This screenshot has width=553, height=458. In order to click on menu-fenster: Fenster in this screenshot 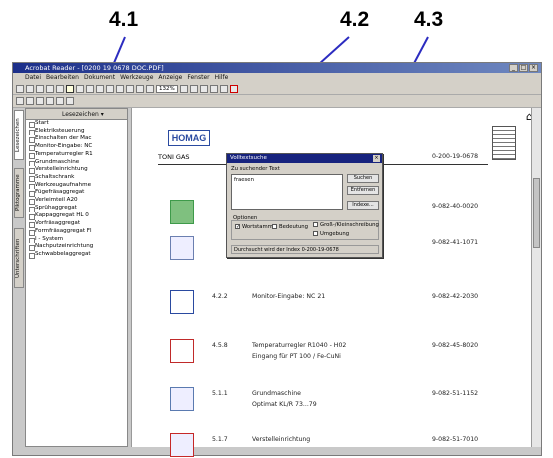, I will do `click(198, 78)`.